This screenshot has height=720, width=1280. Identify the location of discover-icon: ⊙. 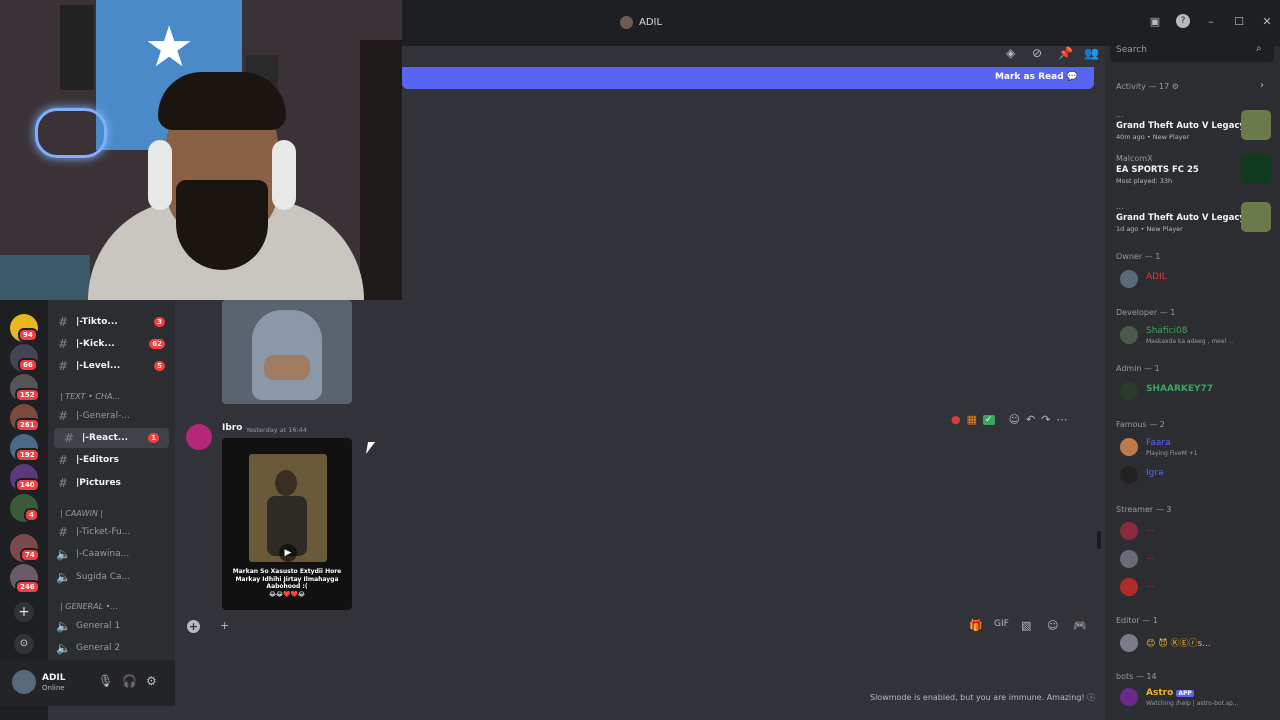
(24, 644).